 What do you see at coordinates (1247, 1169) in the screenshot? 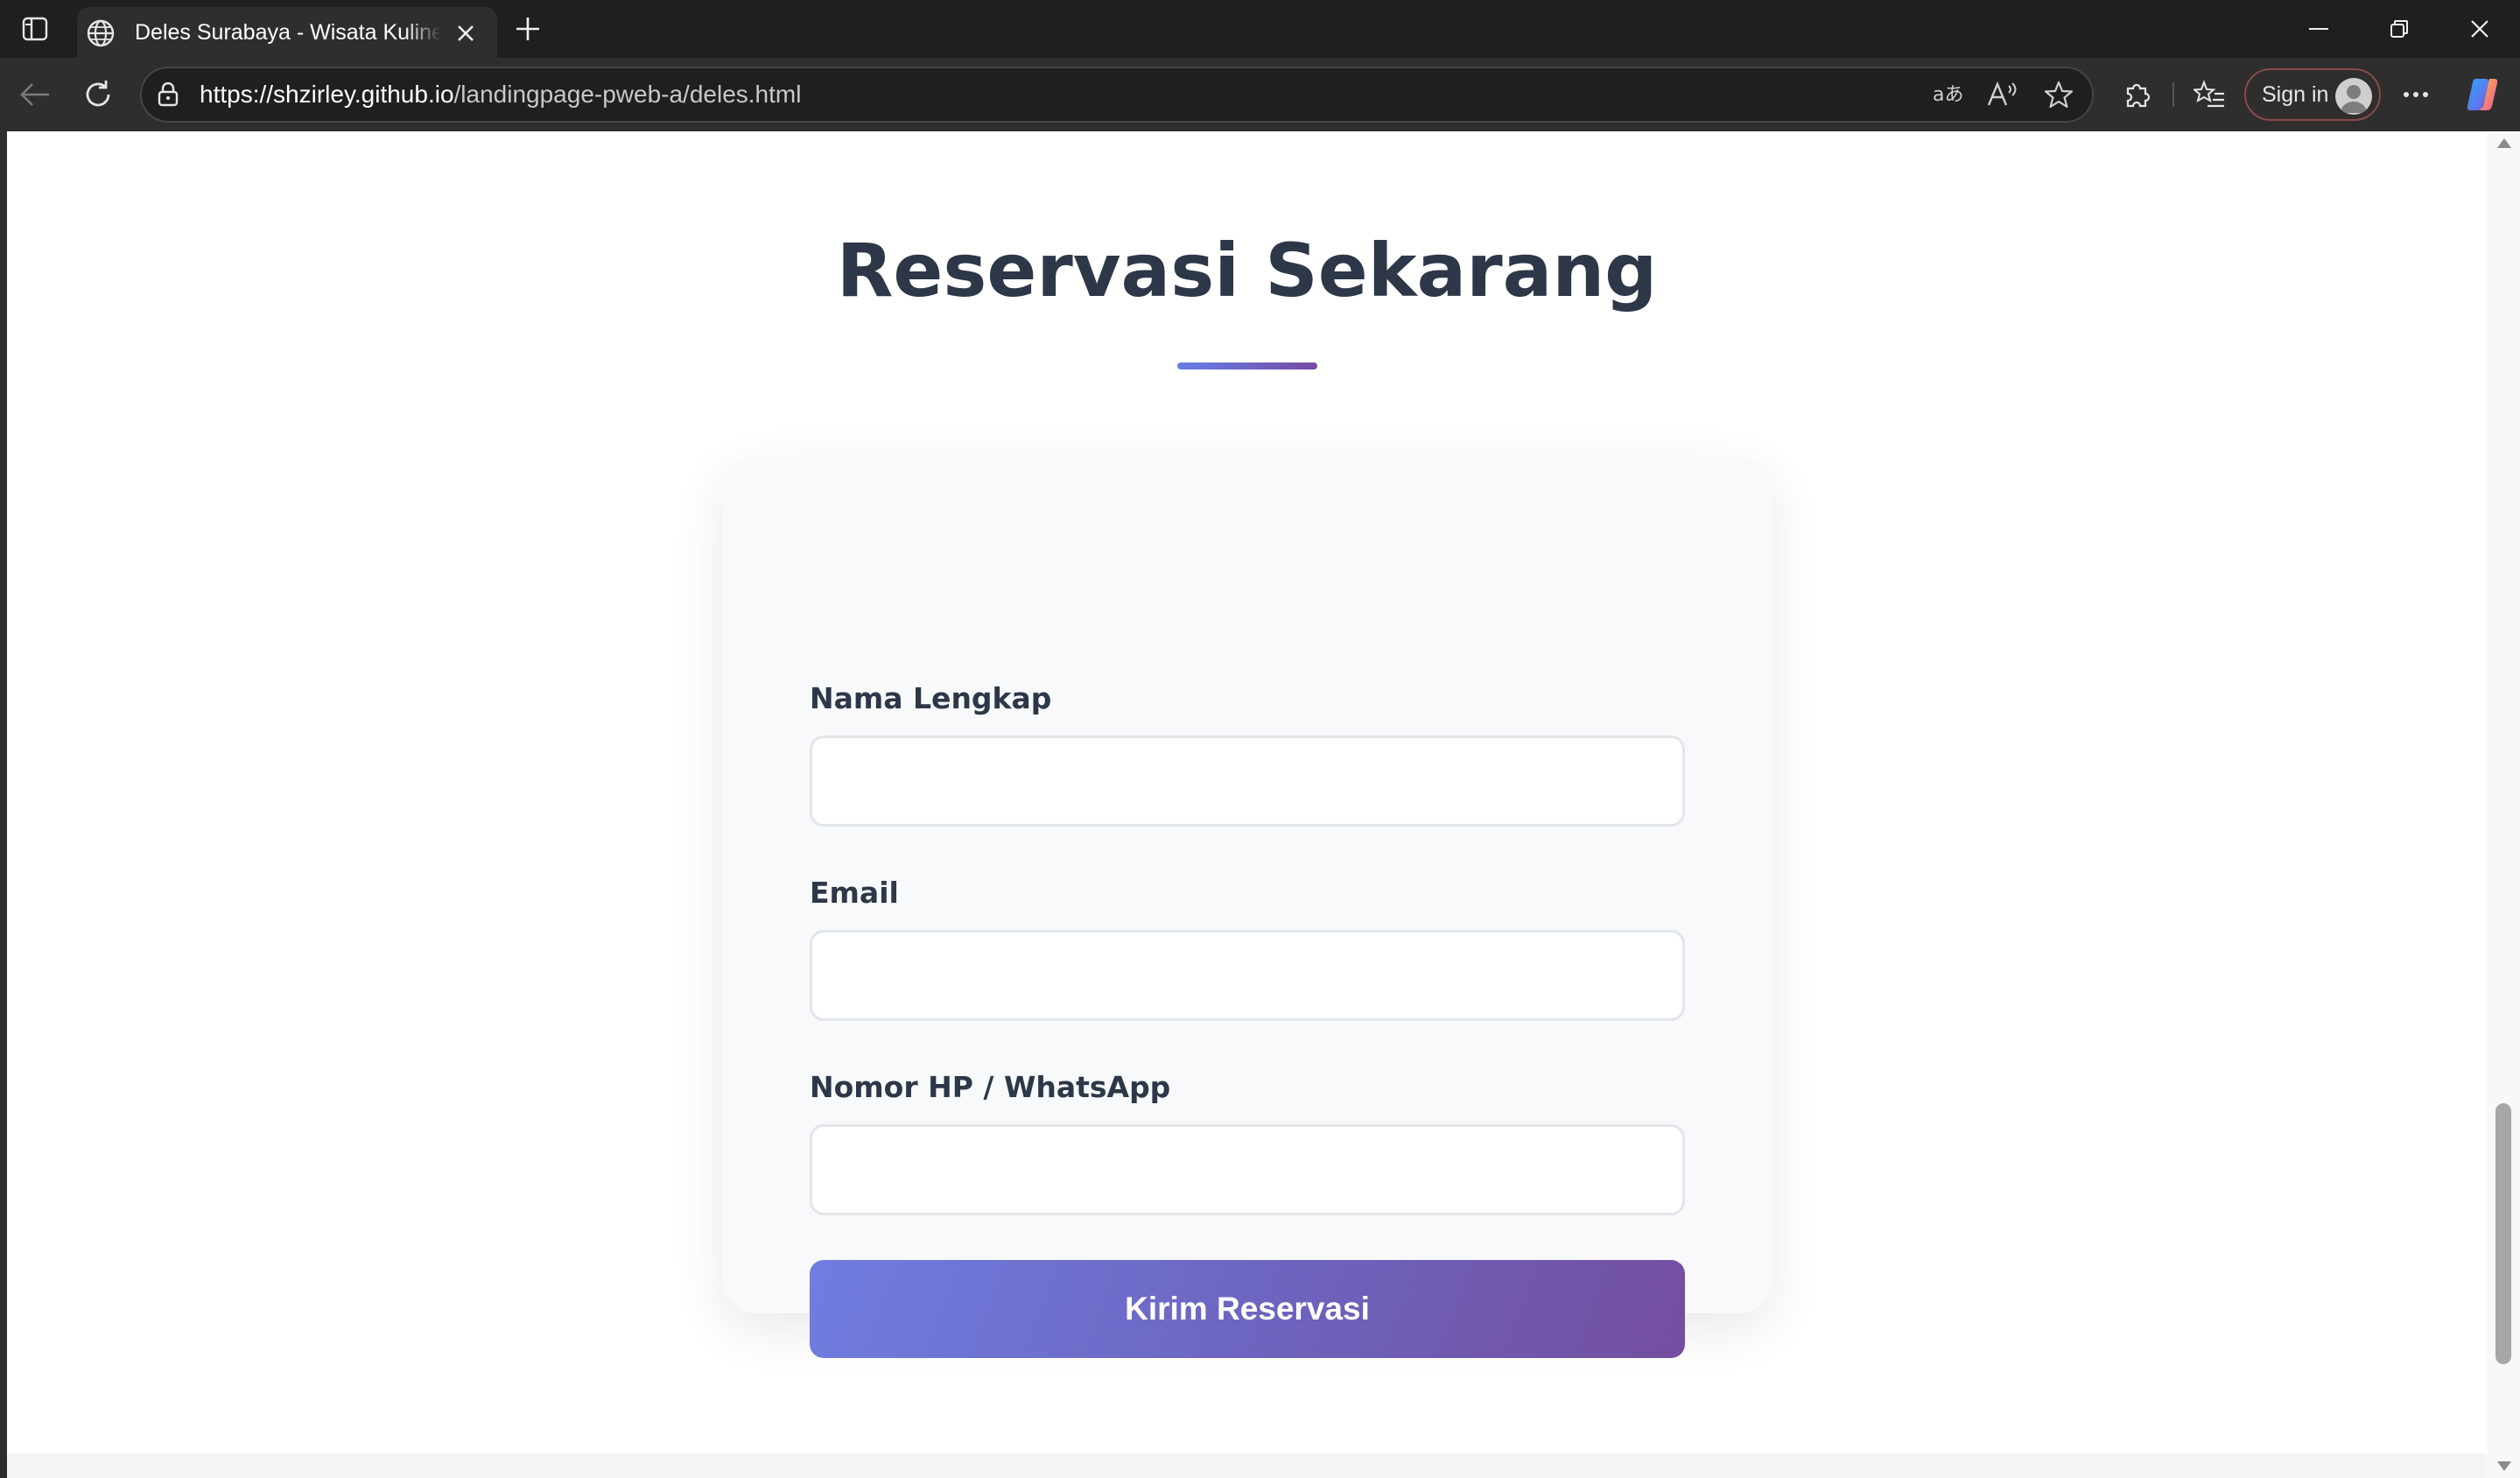
I see `phone-field` at bounding box center [1247, 1169].